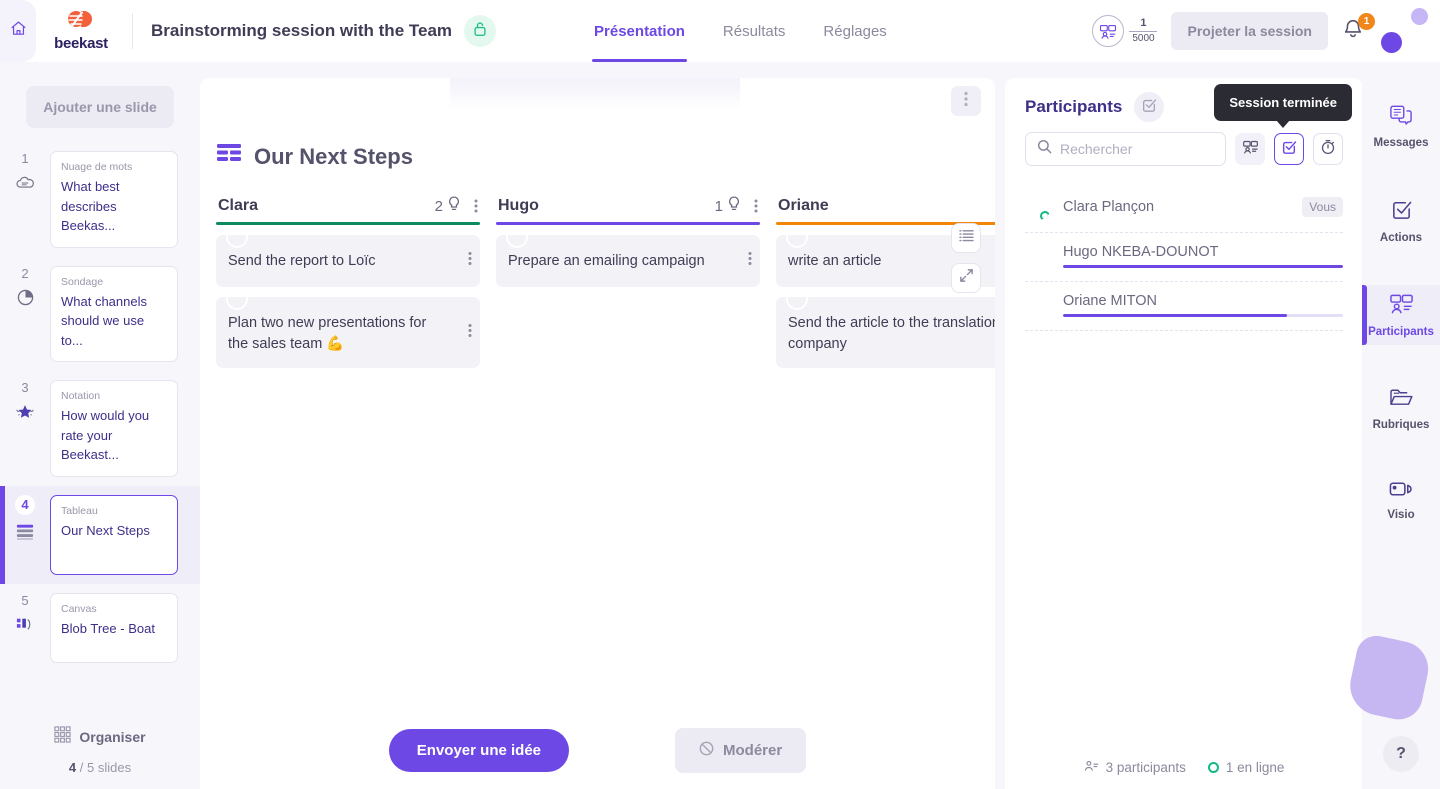 The image size is (1440, 789). I want to click on participant-row: Hugo NKEBA-DOUNOT, so click(1184, 257).